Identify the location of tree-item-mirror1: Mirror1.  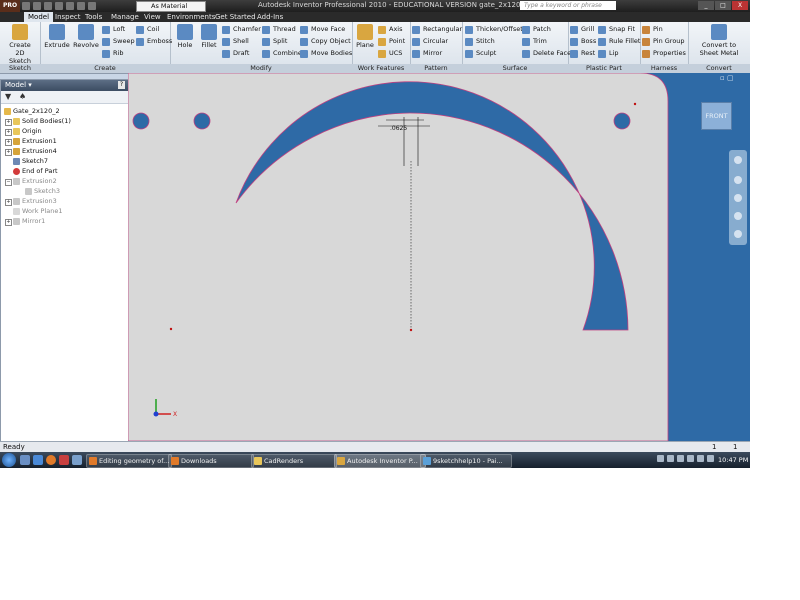
(29, 221).